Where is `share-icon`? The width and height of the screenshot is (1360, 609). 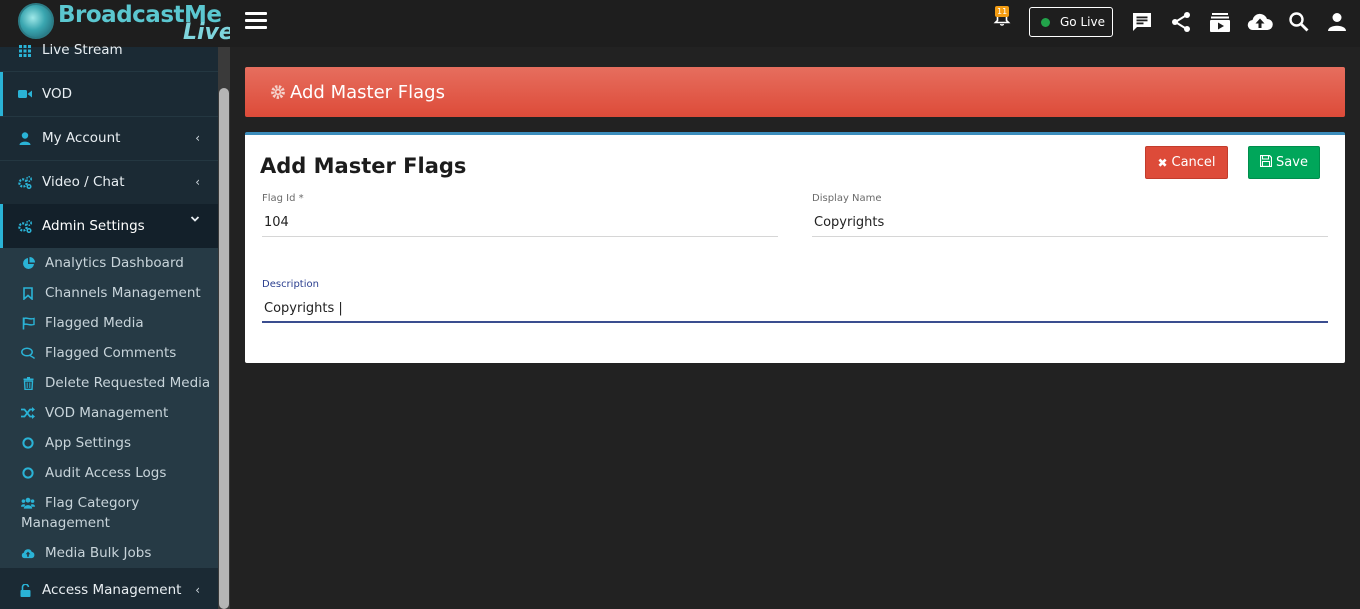
share-icon is located at coordinates (1181, 22).